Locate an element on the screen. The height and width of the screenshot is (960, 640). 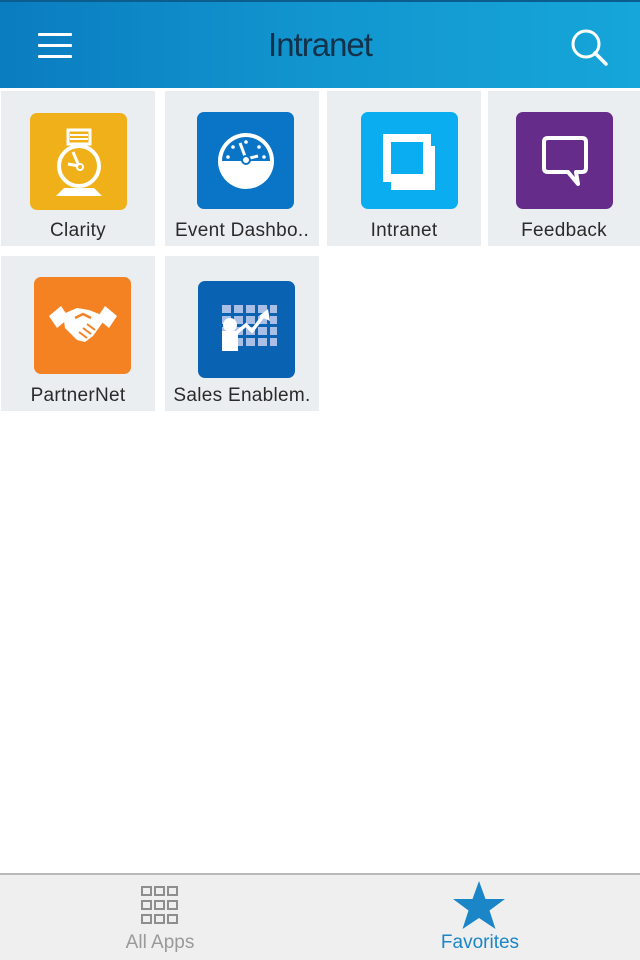
app-tile-clarity: Clarity is located at coordinates (78, 168).